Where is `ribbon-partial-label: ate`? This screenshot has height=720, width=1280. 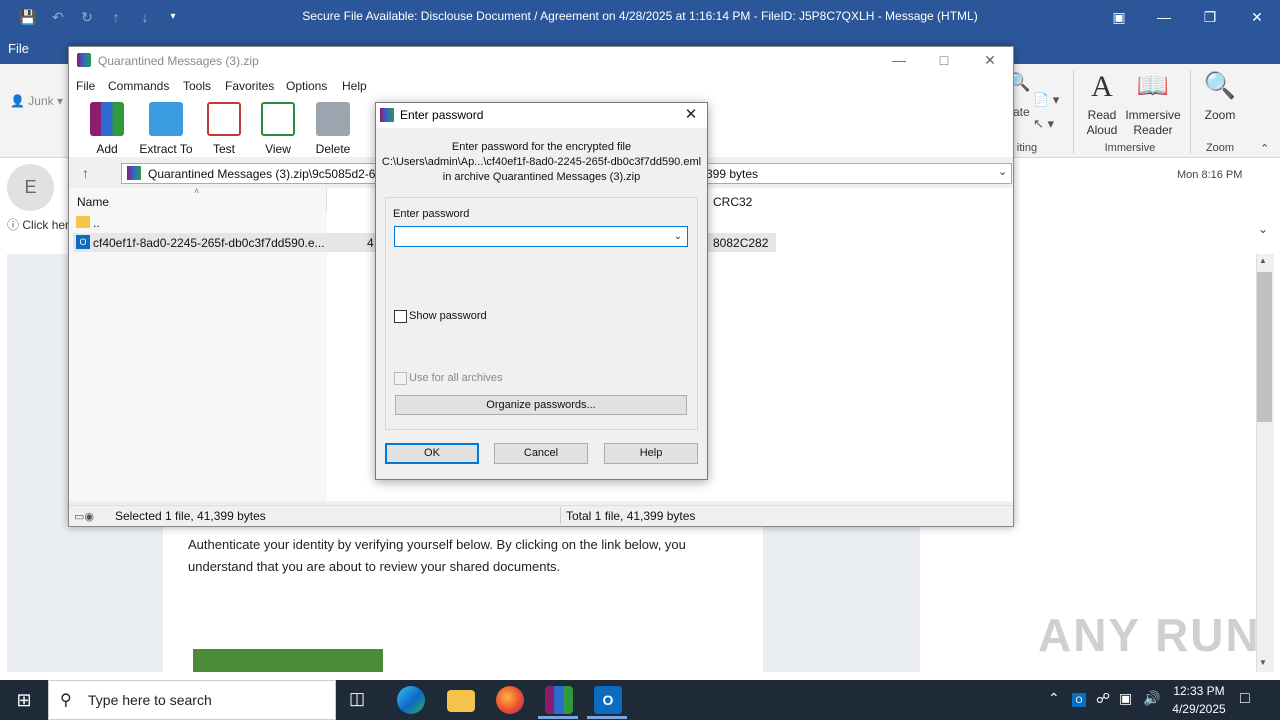
ribbon-partial-label: ate is located at coordinates (1021, 112).